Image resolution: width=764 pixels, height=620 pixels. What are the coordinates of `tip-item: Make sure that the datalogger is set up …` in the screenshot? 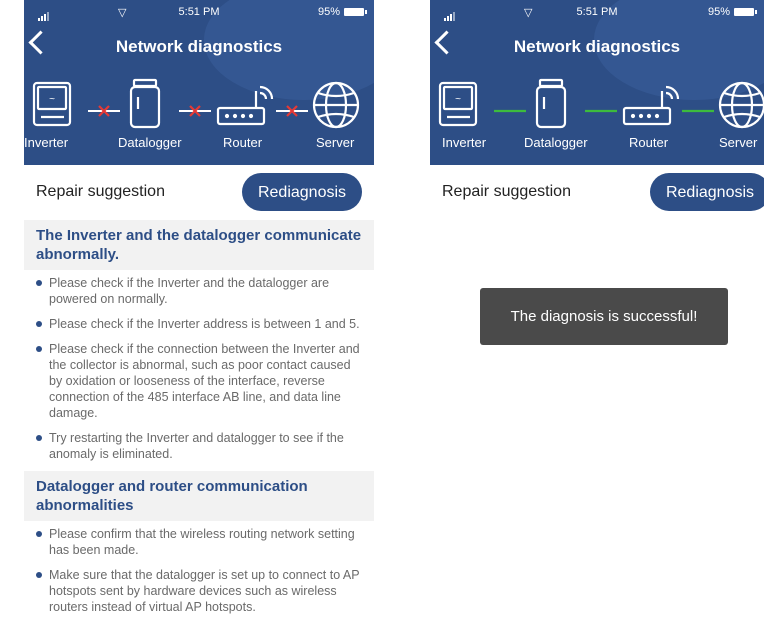 It's located at (199, 591).